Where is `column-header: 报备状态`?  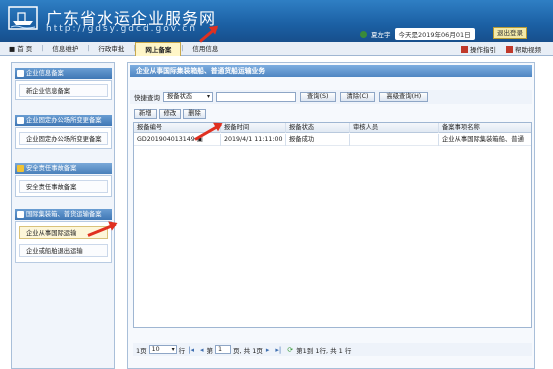
column-header: 报备状态 is located at coordinates (318, 128).